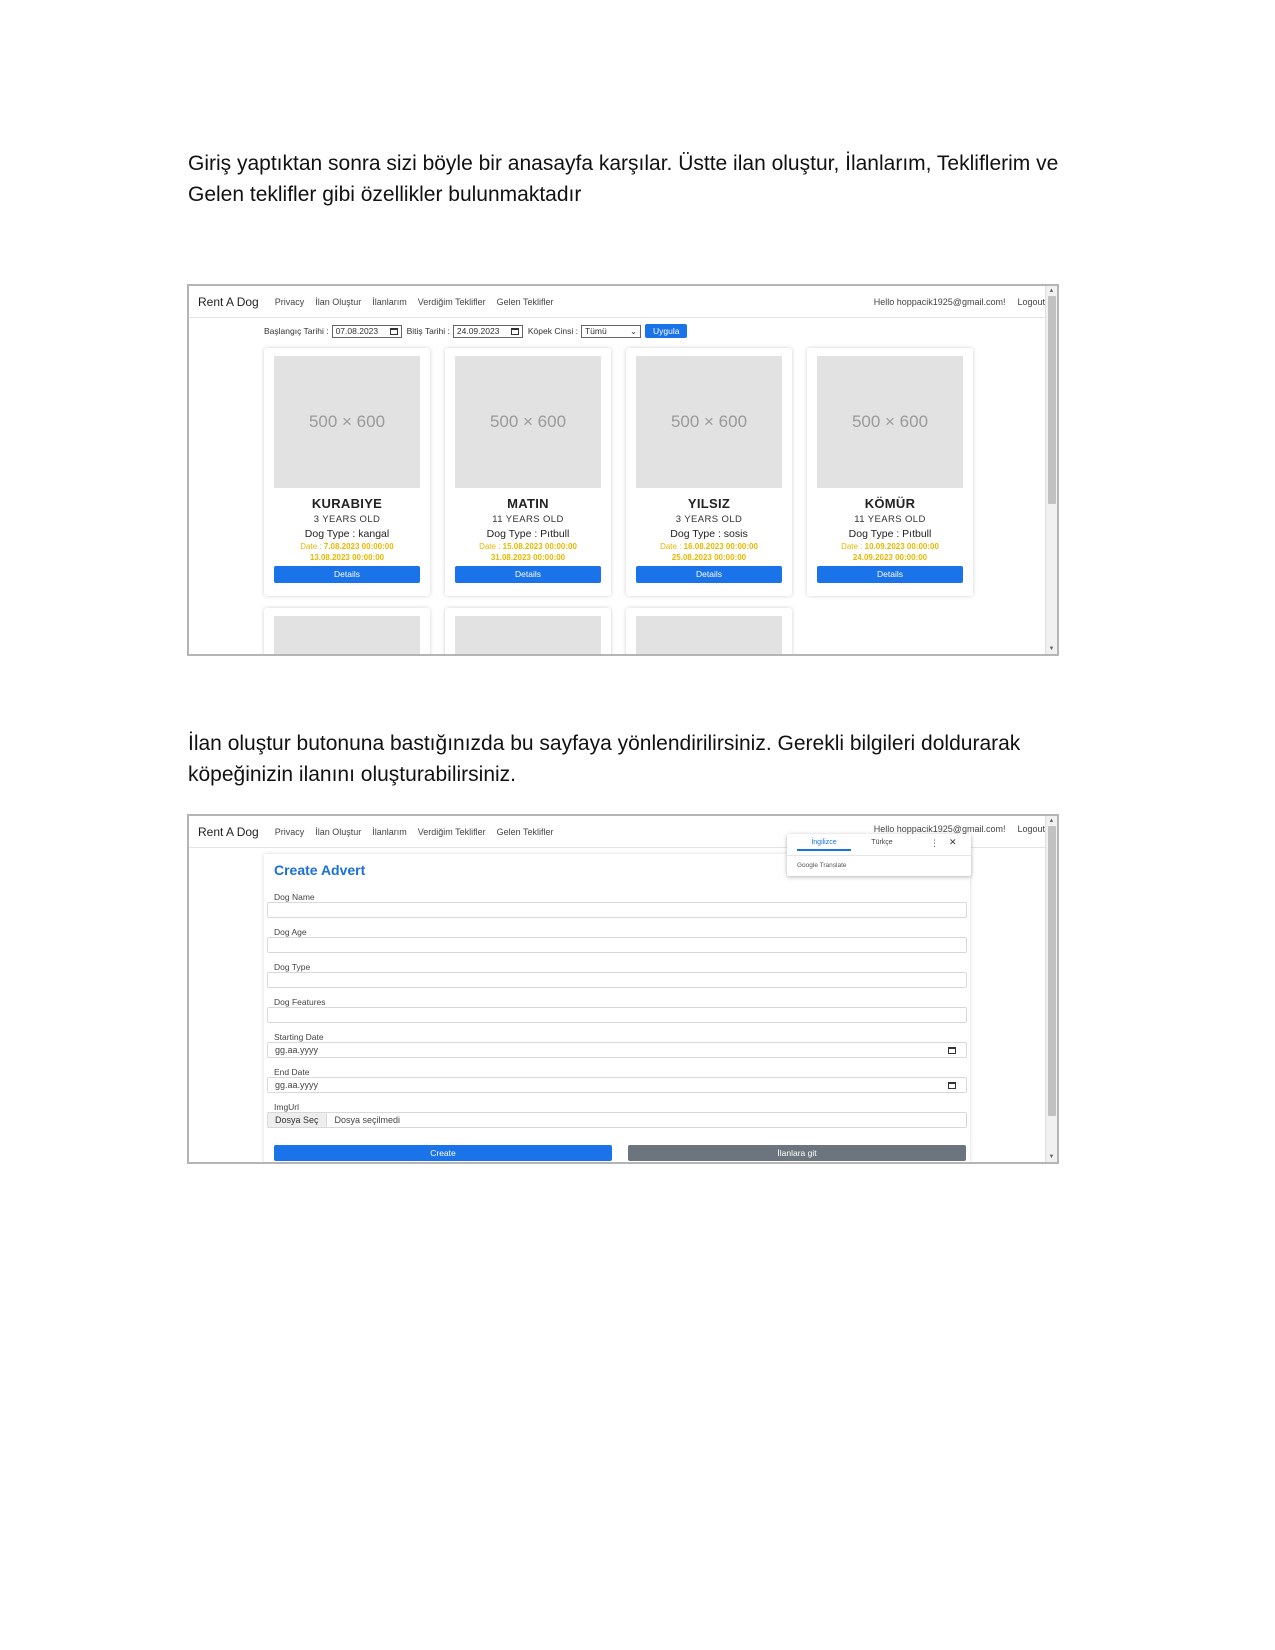 The width and height of the screenshot is (1275, 1650). I want to click on dog-features-input, so click(617, 1015).